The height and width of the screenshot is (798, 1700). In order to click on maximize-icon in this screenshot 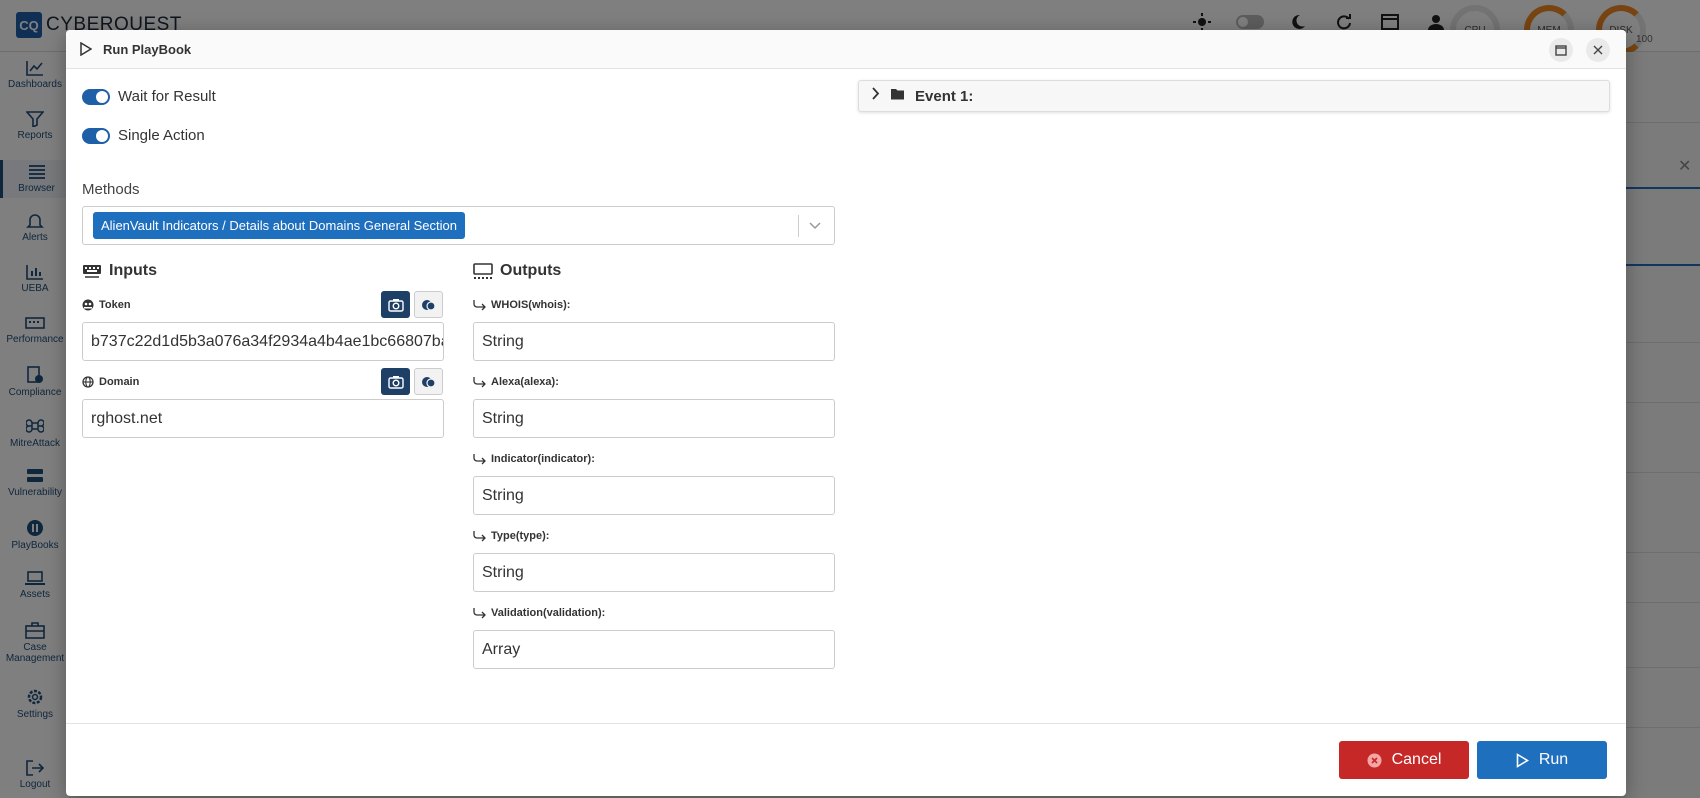, I will do `click(1561, 50)`.